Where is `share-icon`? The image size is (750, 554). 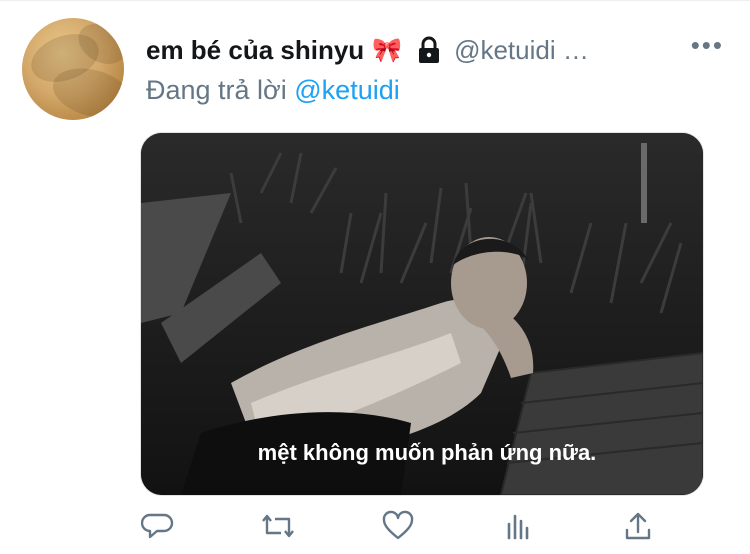 share-icon is located at coordinates (638, 528).